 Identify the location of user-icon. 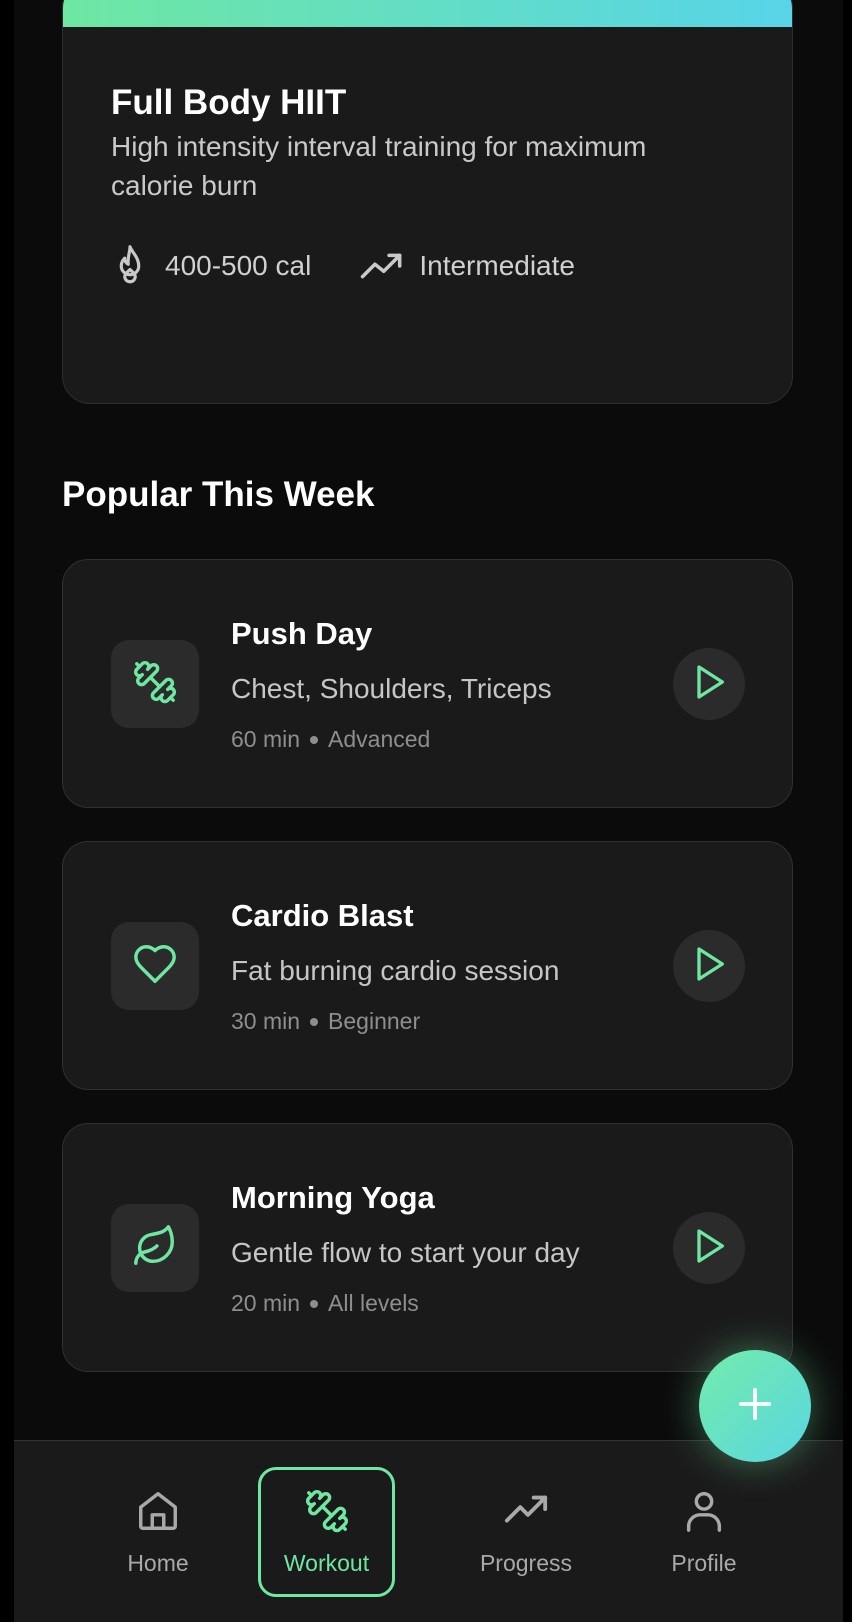
(704, 1514).